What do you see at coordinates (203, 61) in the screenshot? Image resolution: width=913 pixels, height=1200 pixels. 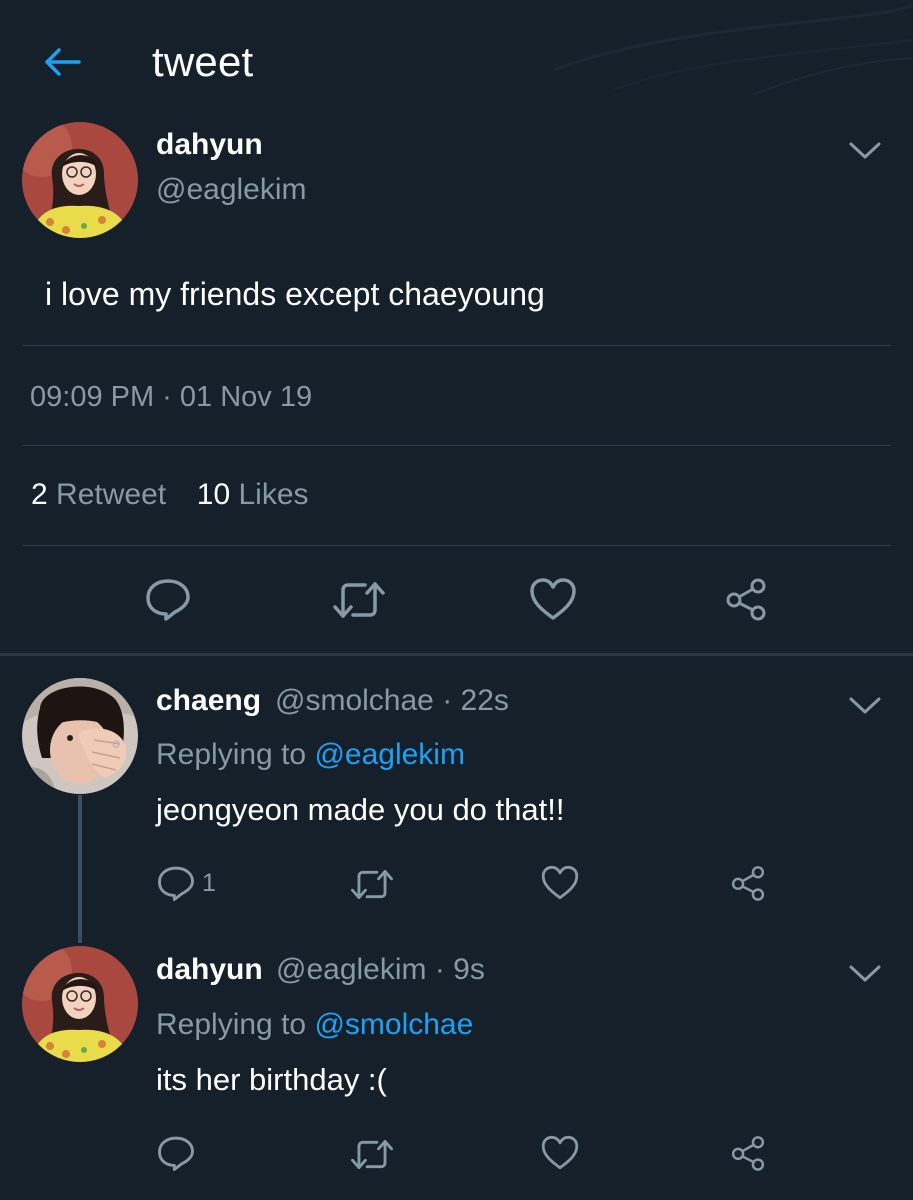 I see `page-title: tweet` at bounding box center [203, 61].